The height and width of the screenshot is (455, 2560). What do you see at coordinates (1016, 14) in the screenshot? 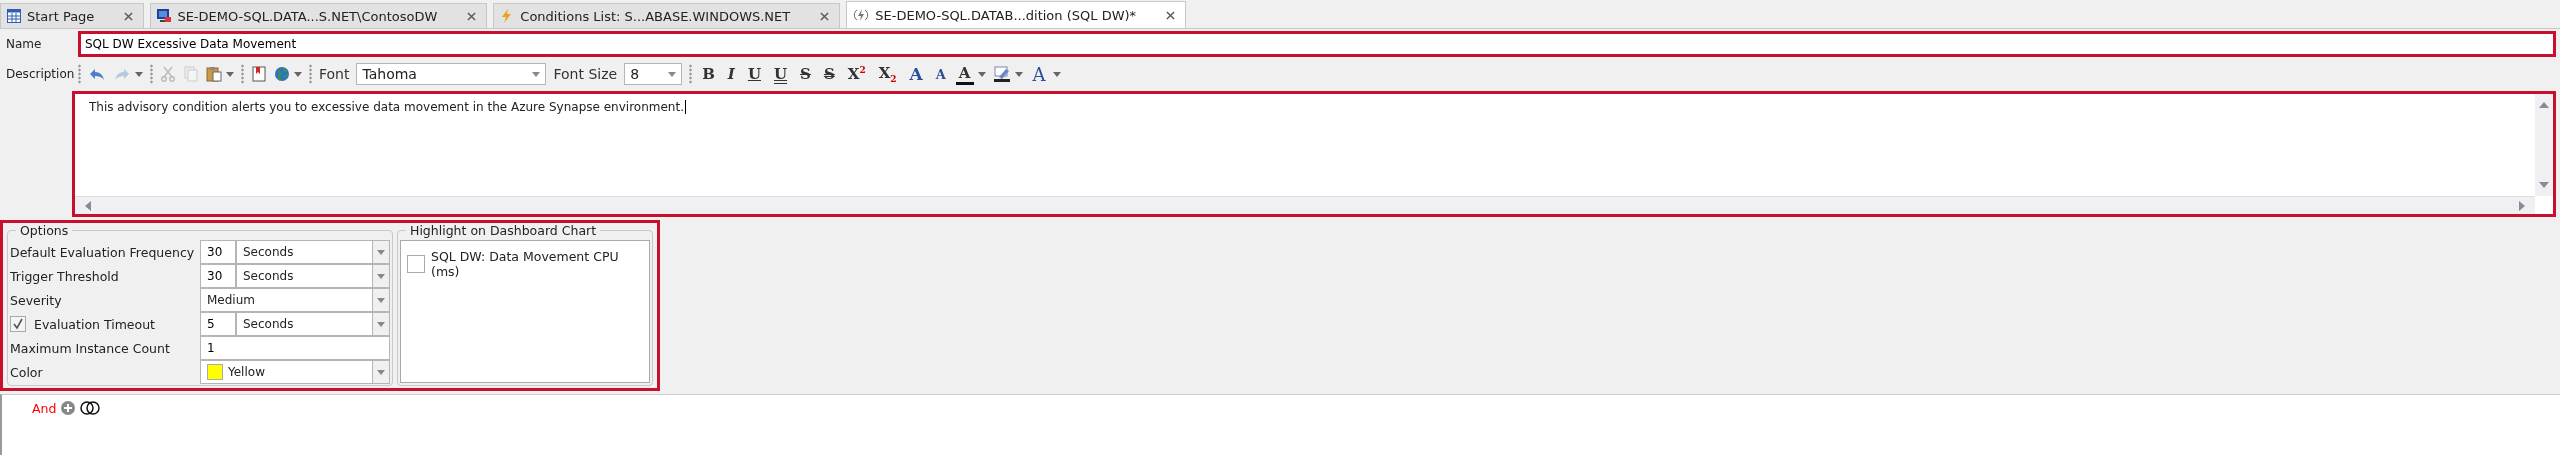
I see `document-tab: SE-DEMO-SQL.DATAB...dition (SQL DW)*` at bounding box center [1016, 14].